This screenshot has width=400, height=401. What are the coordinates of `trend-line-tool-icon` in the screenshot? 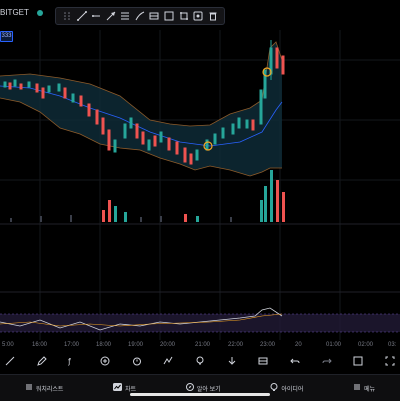 It's located at (82, 16).